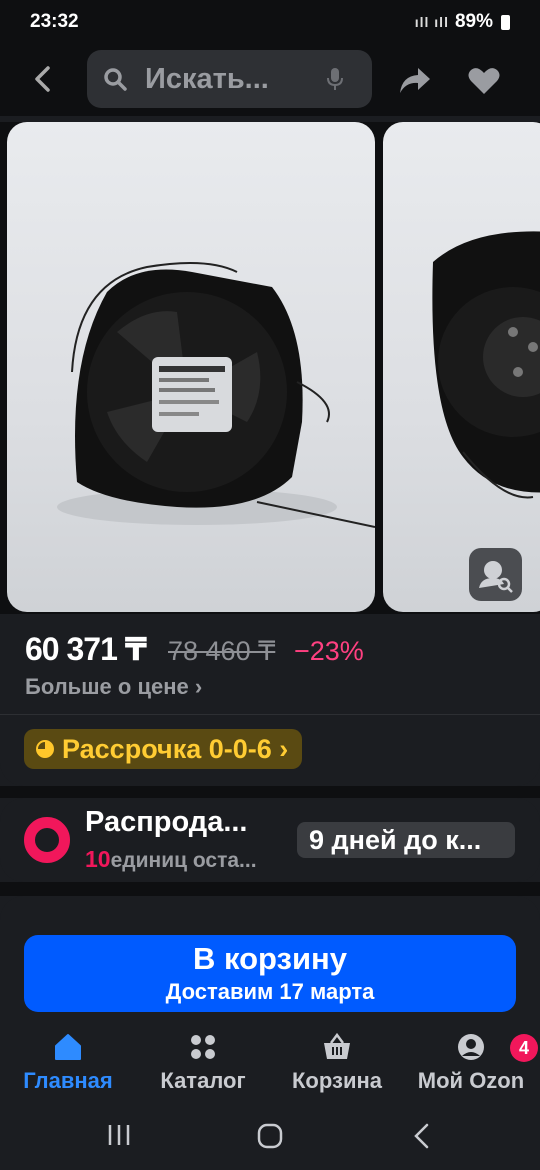  I want to click on system-back-icon, so click(422, 1136).